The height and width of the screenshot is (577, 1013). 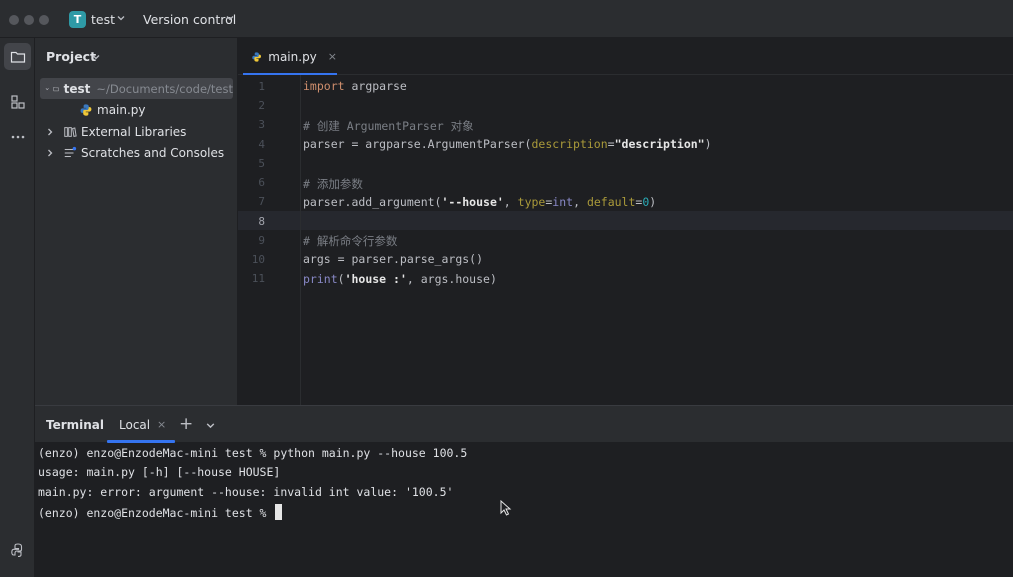 I want to click on code-text: , args.house), so click(x=451, y=279).